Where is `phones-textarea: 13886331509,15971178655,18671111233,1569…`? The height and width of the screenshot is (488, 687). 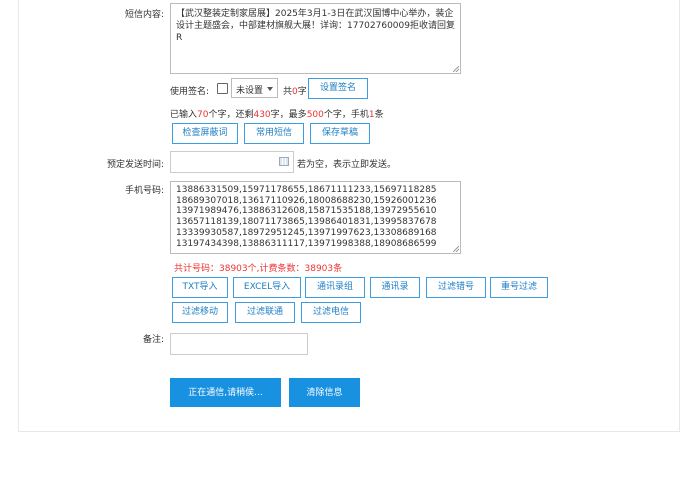 phones-textarea: 13886331509,15971178655,18671111233,1569… is located at coordinates (315, 217).